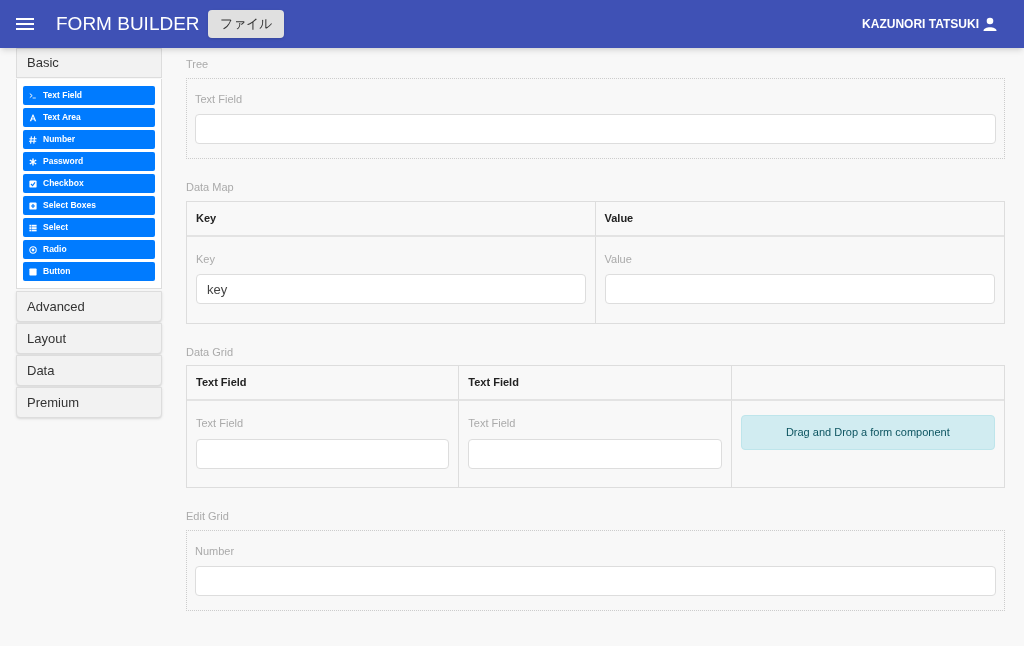  What do you see at coordinates (391, 289) in the screenshot?
I see `input-field: key` at bounding box center [391, 289].